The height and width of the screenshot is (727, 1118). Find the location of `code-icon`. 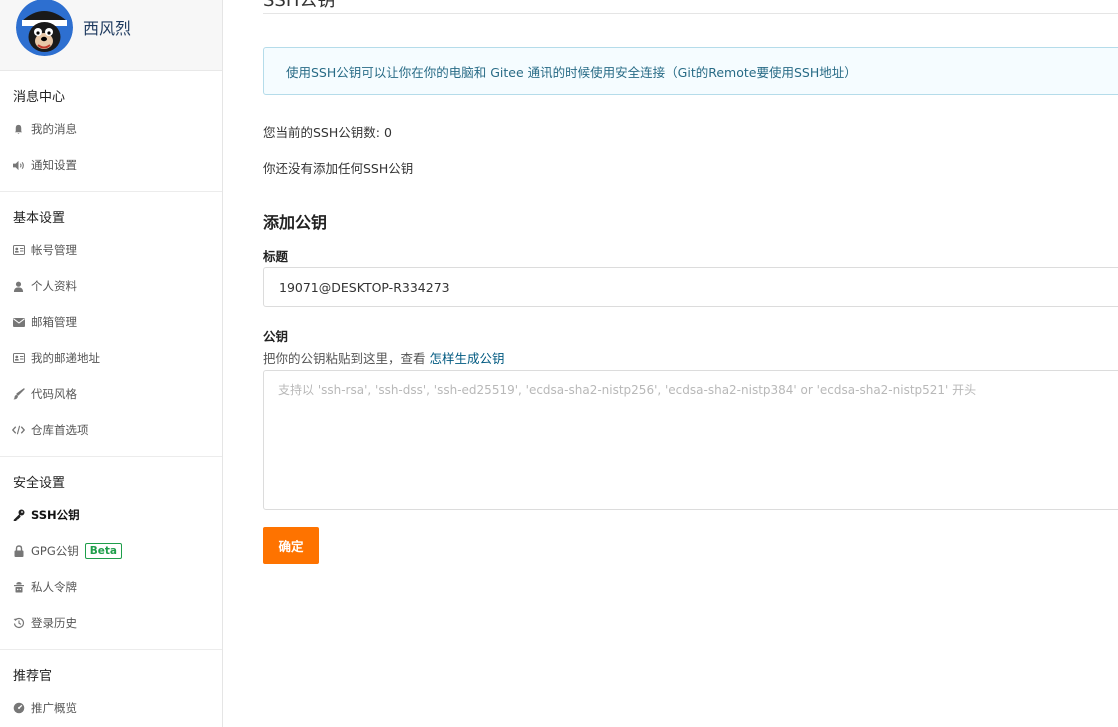

code-icon is located at coordinates (18, 430).